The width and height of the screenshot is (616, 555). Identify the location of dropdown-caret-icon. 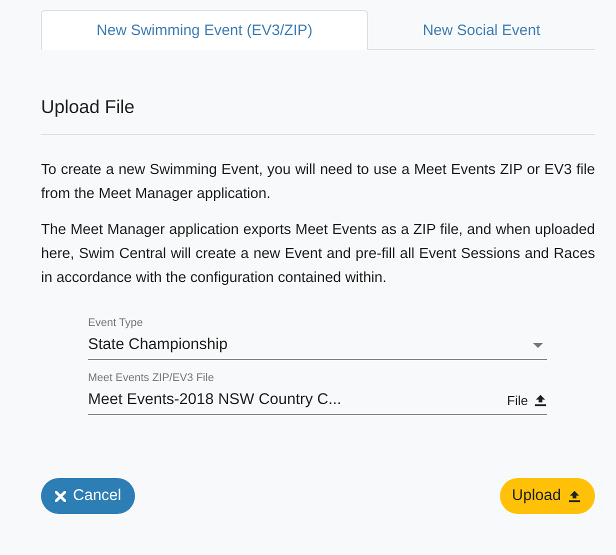
(538, 345).